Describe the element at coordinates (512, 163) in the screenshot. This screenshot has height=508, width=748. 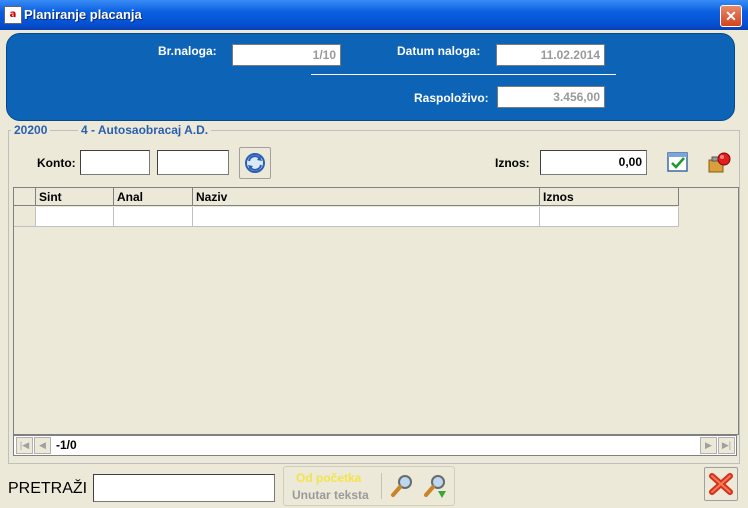
I see `iznos-label: Iznos:` at that location.